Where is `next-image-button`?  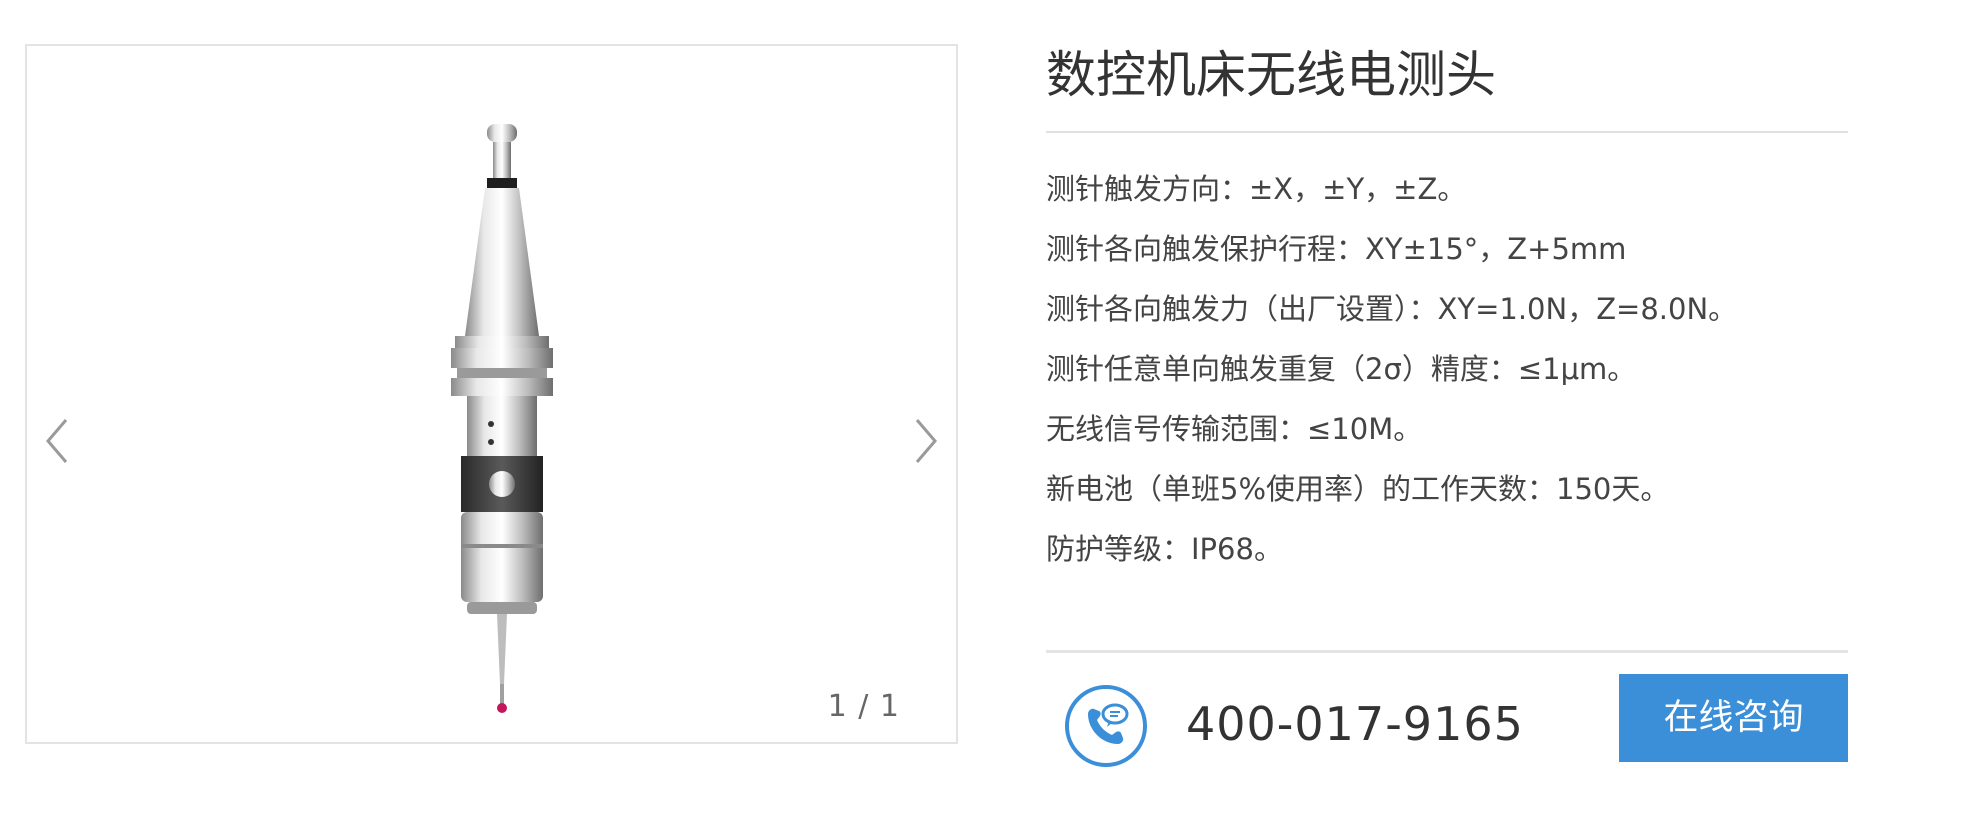
next-image-button is located at coordinates (926, 441).